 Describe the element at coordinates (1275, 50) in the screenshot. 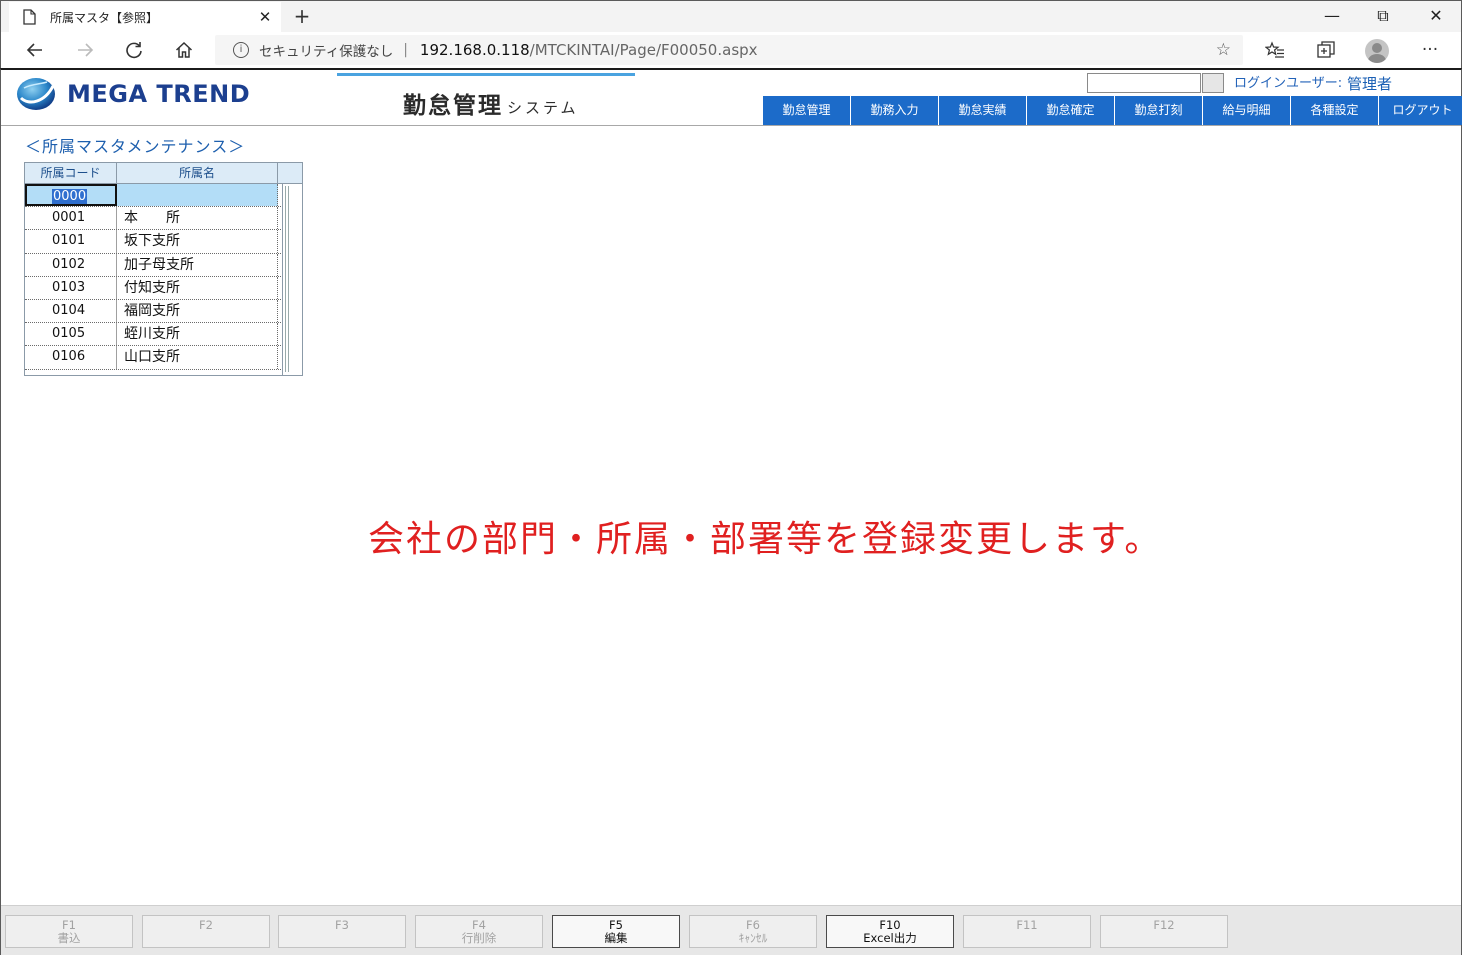

I see `favorites-list-icon` at that location.